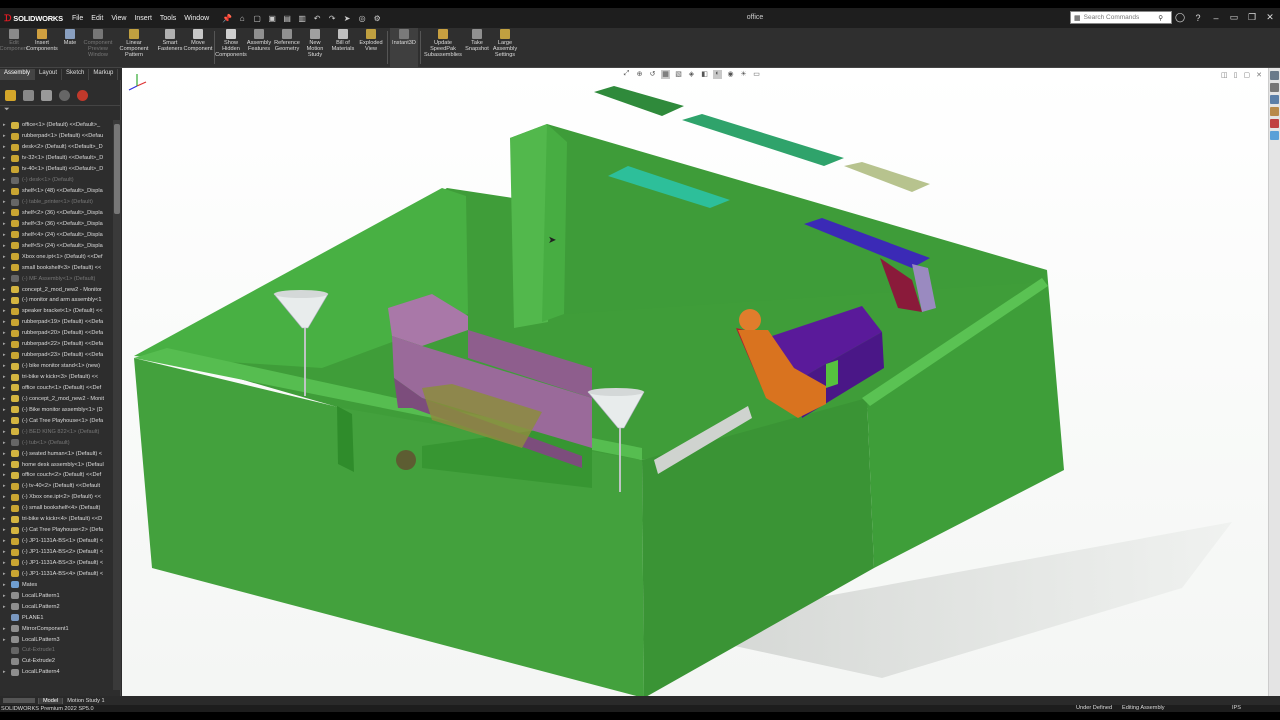 This screenshot has height=720, width=1280. What do you see at coordinates (1274, 111) in the screenshot?
I see `view-palette-icon` at bounding box center [1274, 111].